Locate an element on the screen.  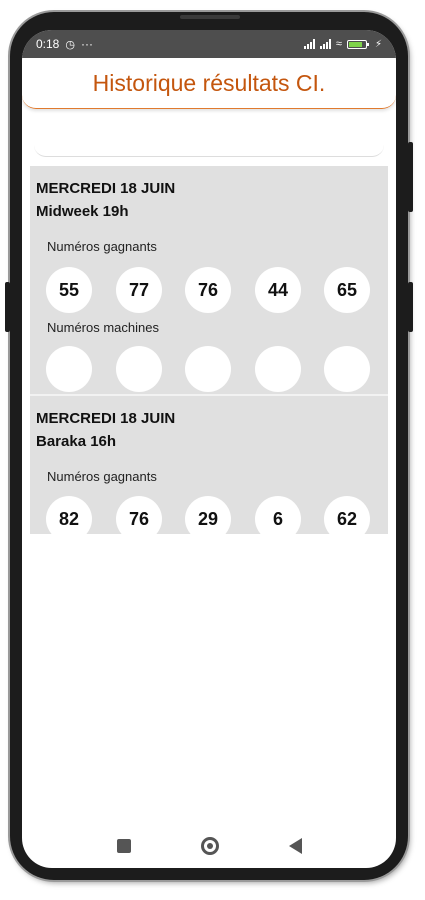
speaker-grille is located at coordinates (210, 17).